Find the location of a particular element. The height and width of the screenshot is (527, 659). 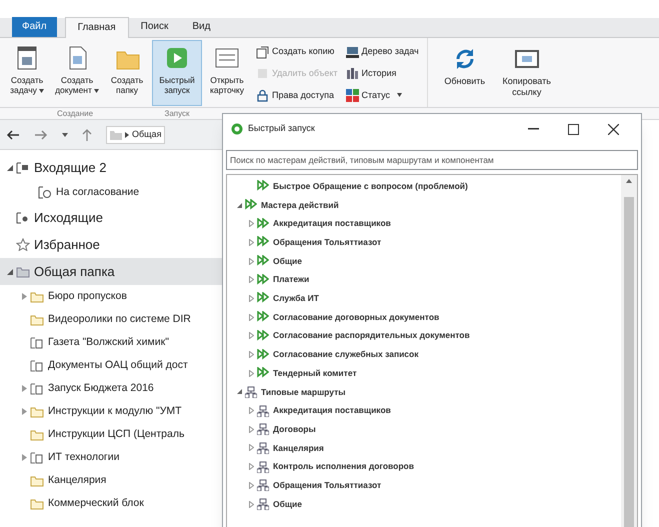

clock-folder-icon is located at coordinates (45, 192).